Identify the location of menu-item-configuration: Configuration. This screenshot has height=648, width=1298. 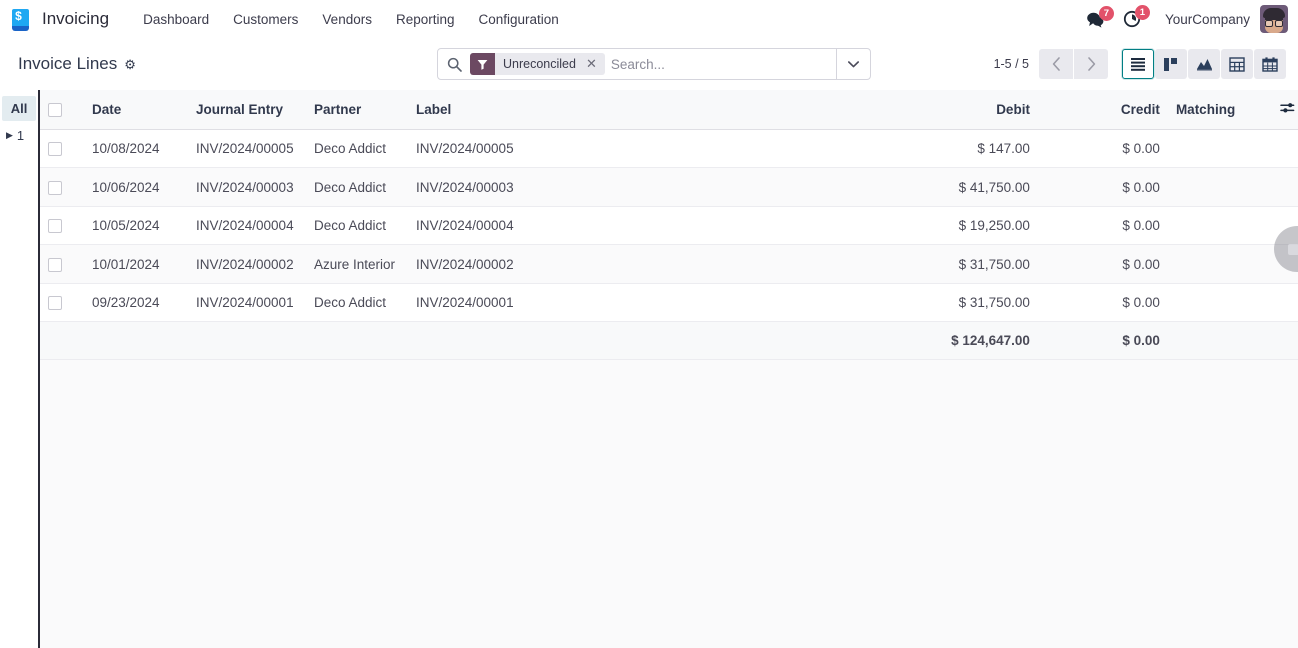
(519, 19).